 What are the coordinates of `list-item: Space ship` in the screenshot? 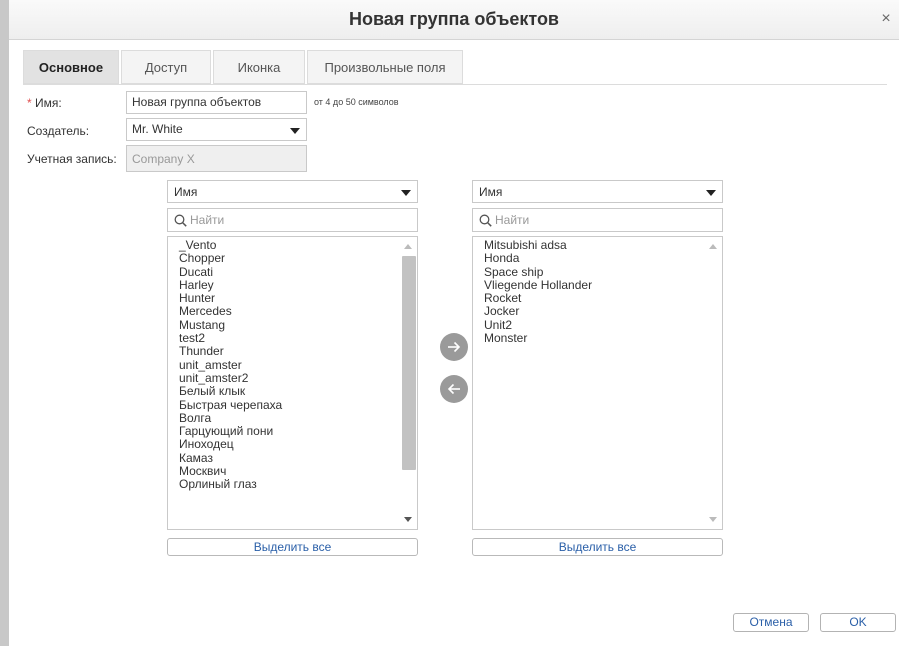 It's located at (589, 272).